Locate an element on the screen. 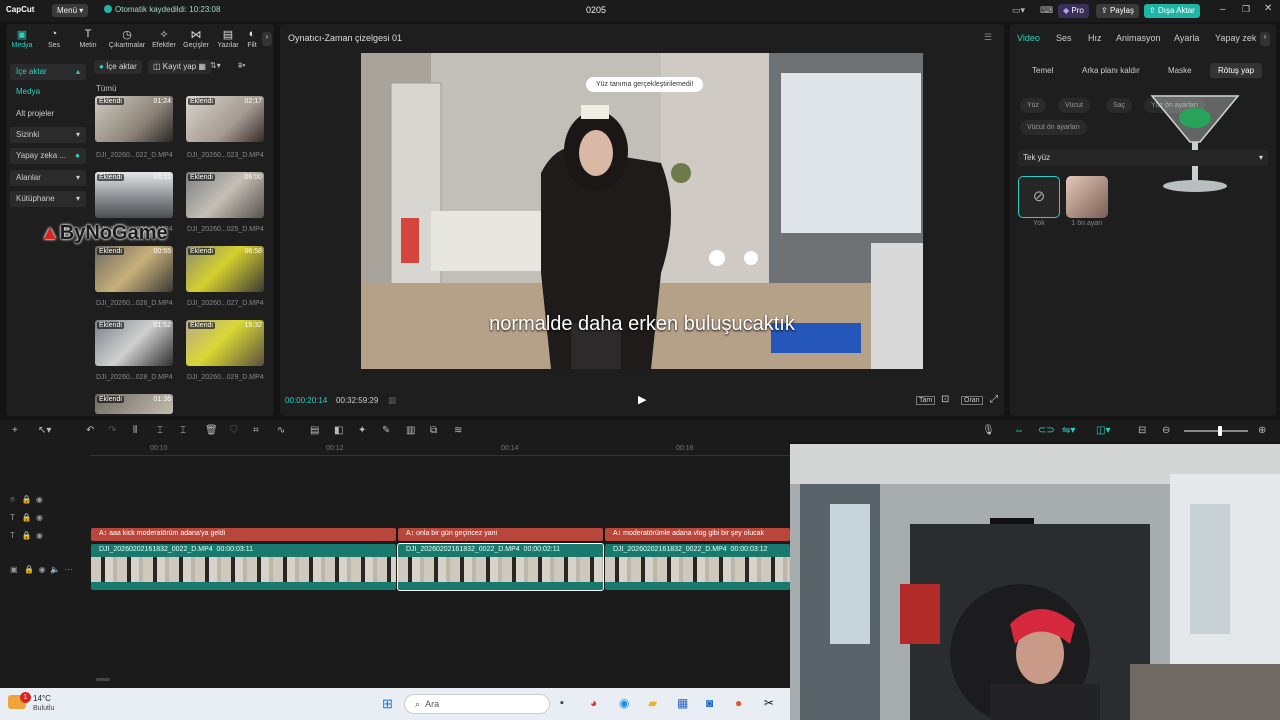 Image resolution: width=1280 pixels, height=720 pixels. tab-video: Video is located at coordinates (1028, 38).